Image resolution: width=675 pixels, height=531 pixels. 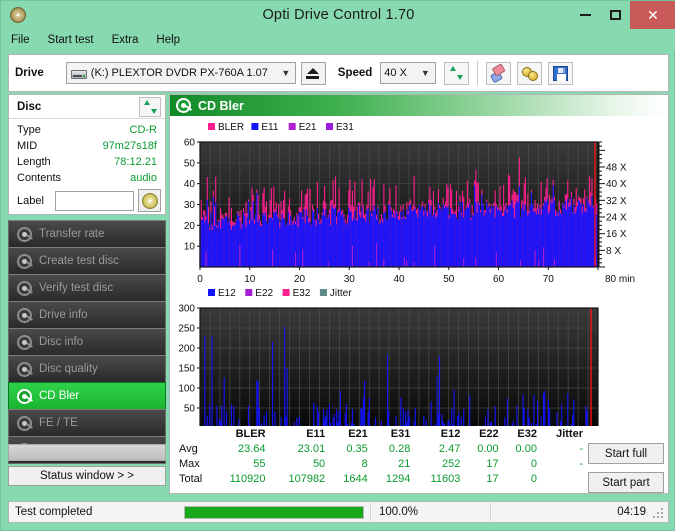 I want to click on svg-text: Jitter, so click(x=341, y=293).